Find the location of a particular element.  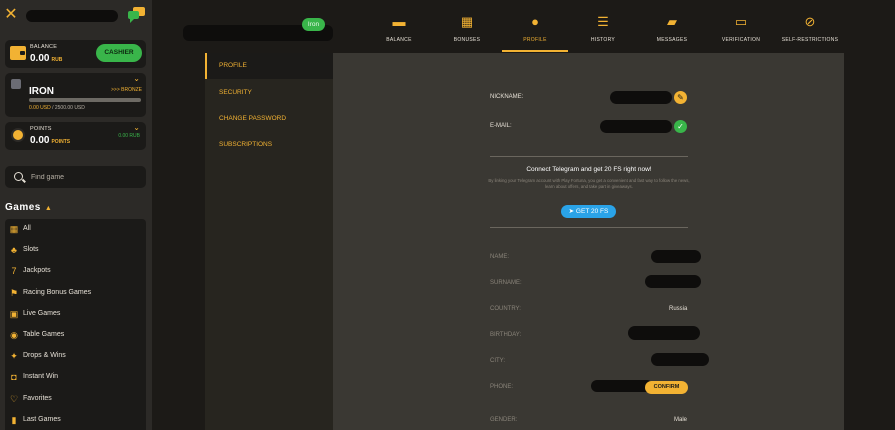

redacted-nickname is located at coordinates (641, 97).